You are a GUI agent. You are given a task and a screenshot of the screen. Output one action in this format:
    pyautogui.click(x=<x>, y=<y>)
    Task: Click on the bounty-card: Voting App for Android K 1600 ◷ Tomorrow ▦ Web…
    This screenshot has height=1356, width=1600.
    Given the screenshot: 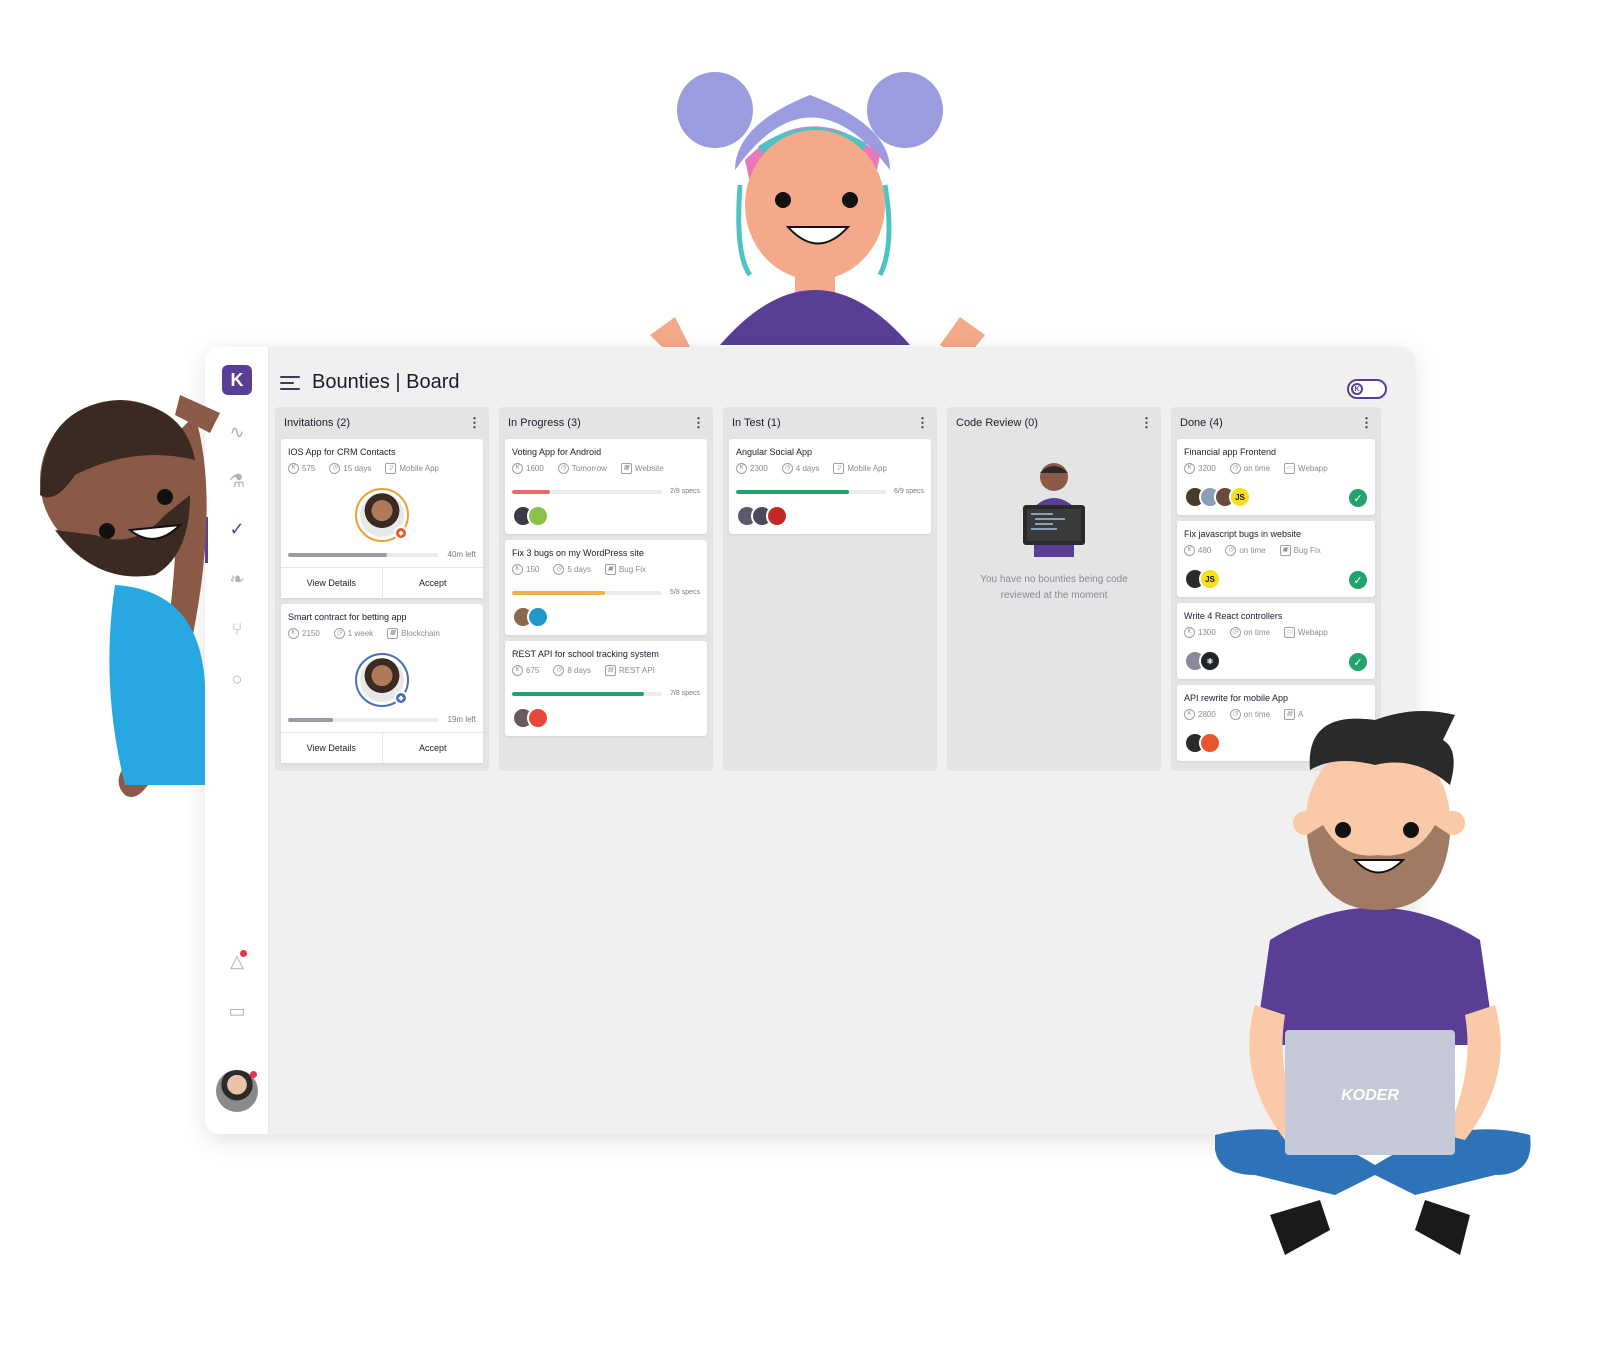 What is the action you would take?
    pyautogui.click(x=606, y=486)
    